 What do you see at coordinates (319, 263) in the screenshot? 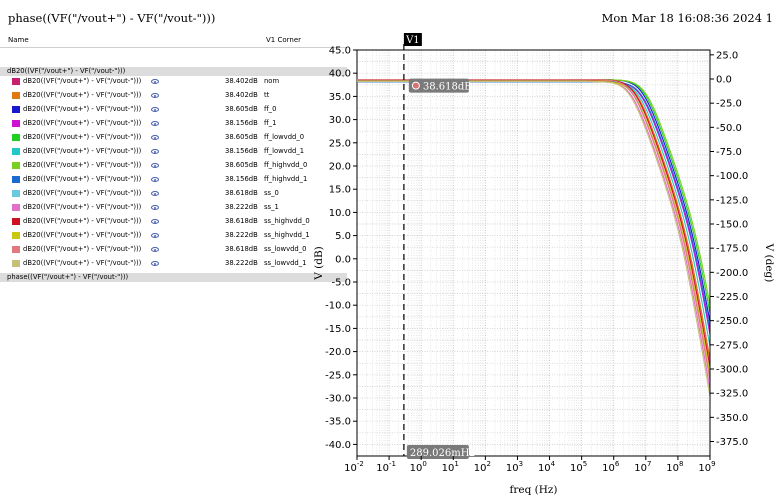
I see `y-axis-left-title: V (dB)` at bounding box center [319, 263].